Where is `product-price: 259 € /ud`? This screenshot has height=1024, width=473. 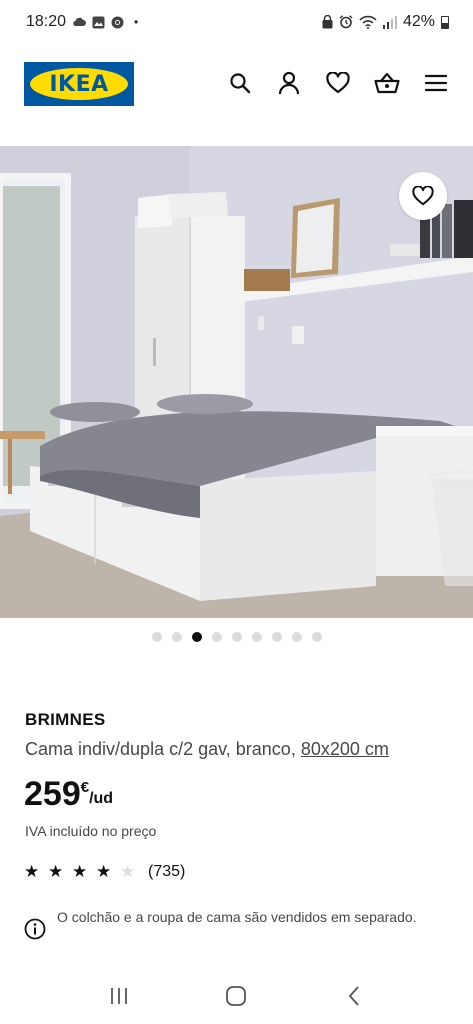 product-price: 259 € /ud is located at coordinates (68, 794).